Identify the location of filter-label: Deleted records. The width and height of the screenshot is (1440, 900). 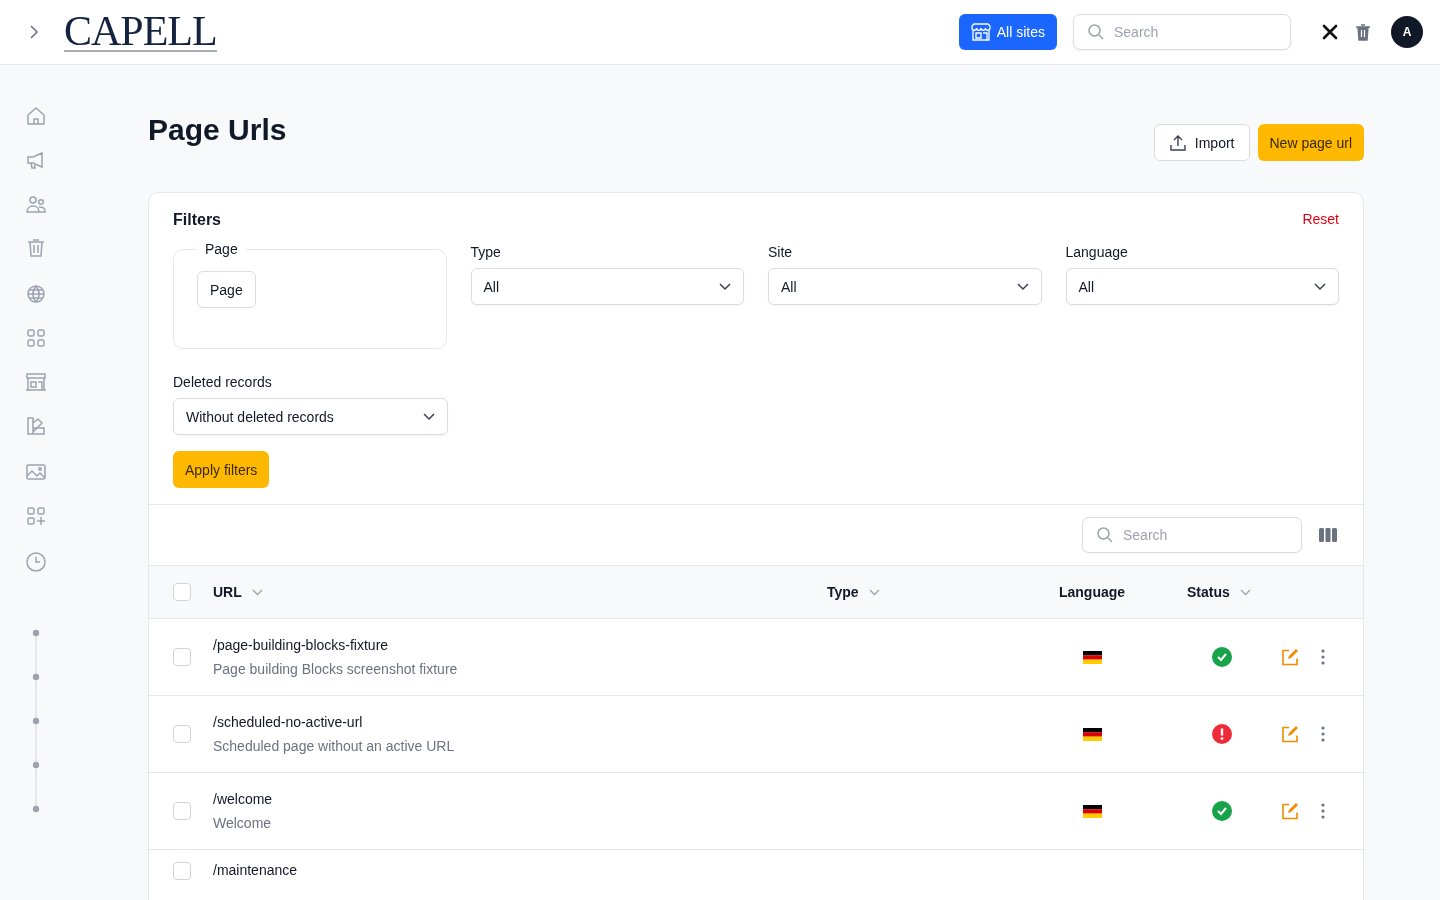
(223, 382).